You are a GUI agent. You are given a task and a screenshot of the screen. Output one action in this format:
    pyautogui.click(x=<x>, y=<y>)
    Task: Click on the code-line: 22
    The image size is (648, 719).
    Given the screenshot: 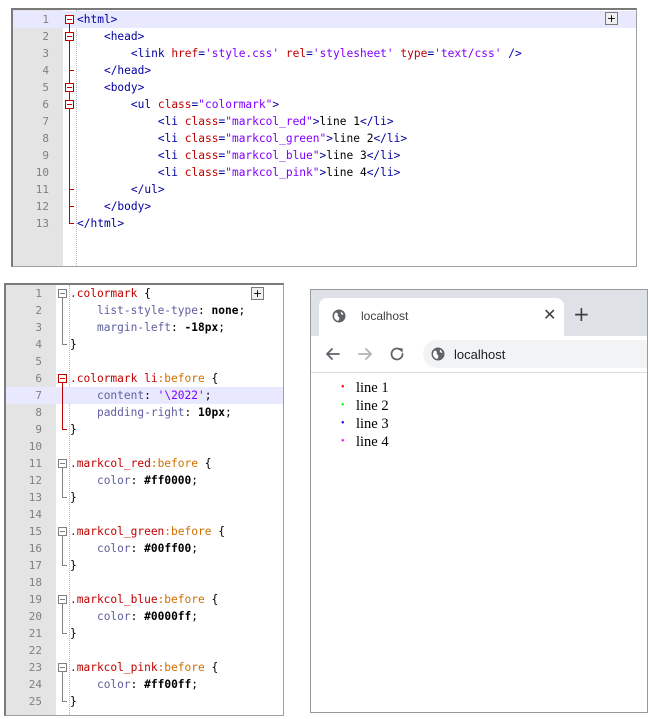 What is the action you would take?
    pyautogui.click(x=144, y=650)
    